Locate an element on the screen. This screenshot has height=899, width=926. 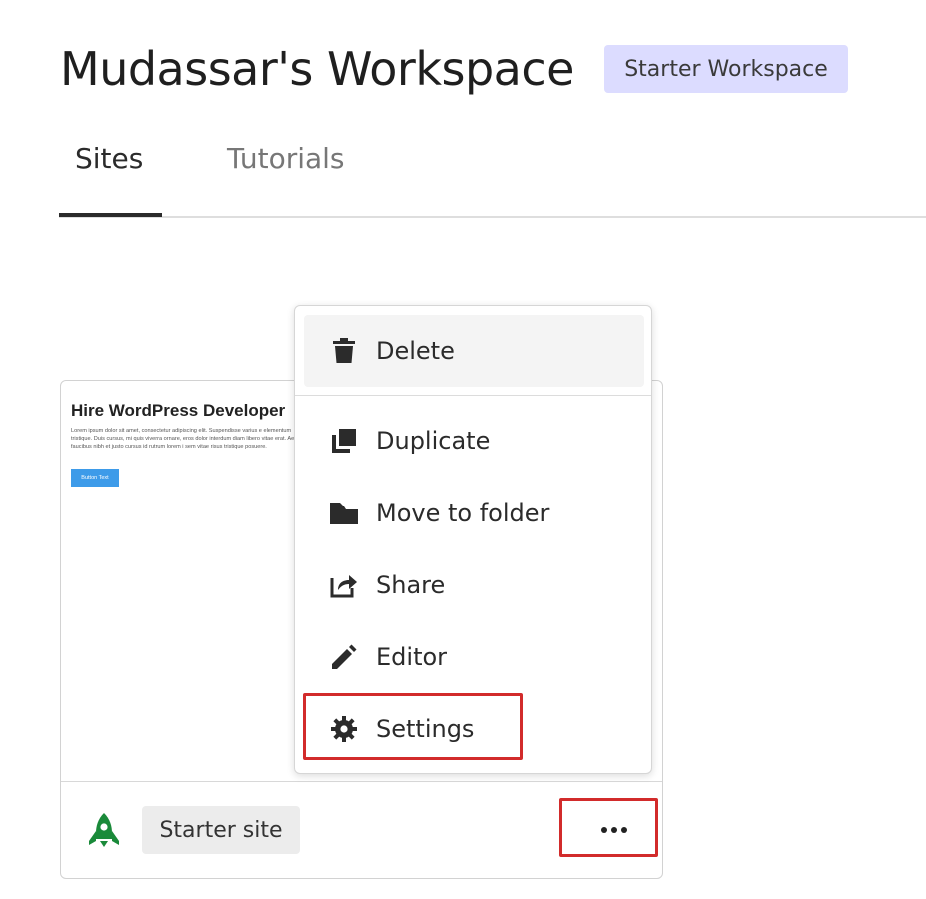
menu-item-label: Settings is located at coordinates (425, 729).